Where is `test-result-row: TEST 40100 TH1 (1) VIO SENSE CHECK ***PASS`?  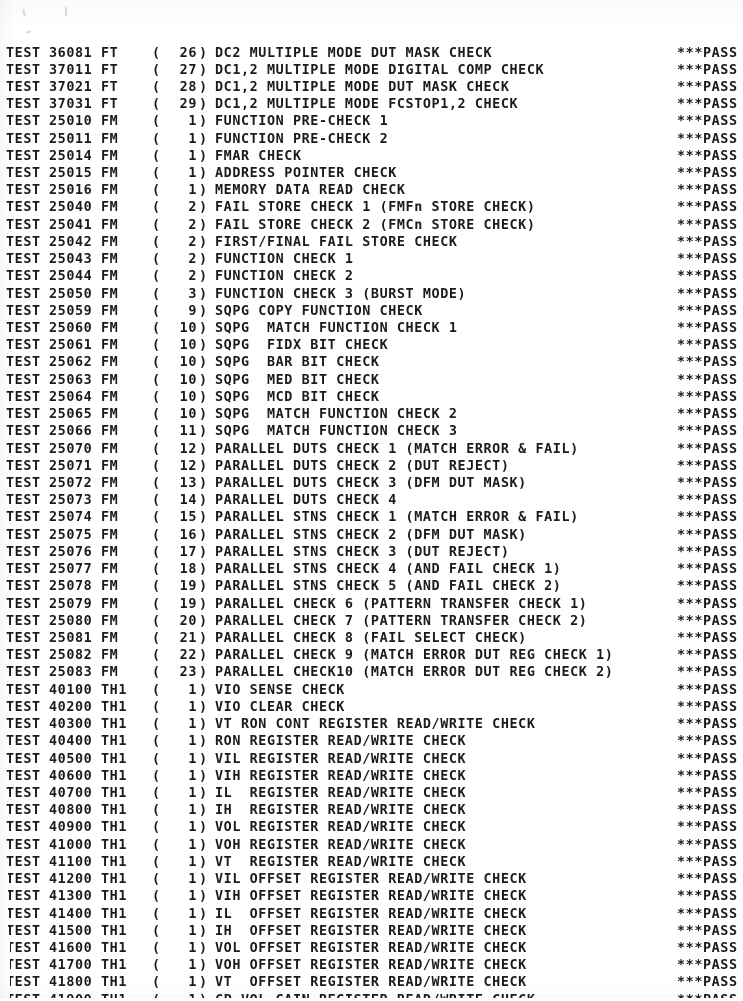
test-result-row: TEST 40100 TH1 (1) VIO SENSE CHECK ***PASS is located at coordinates (371, 691).